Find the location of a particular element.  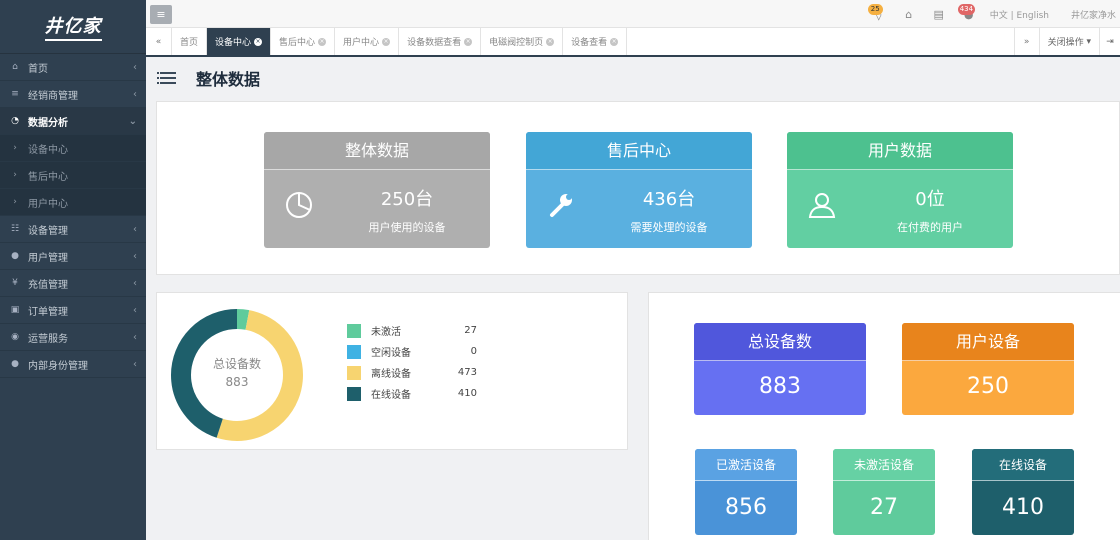

kpi-value: 250台 is located at coordinates (407, 199).